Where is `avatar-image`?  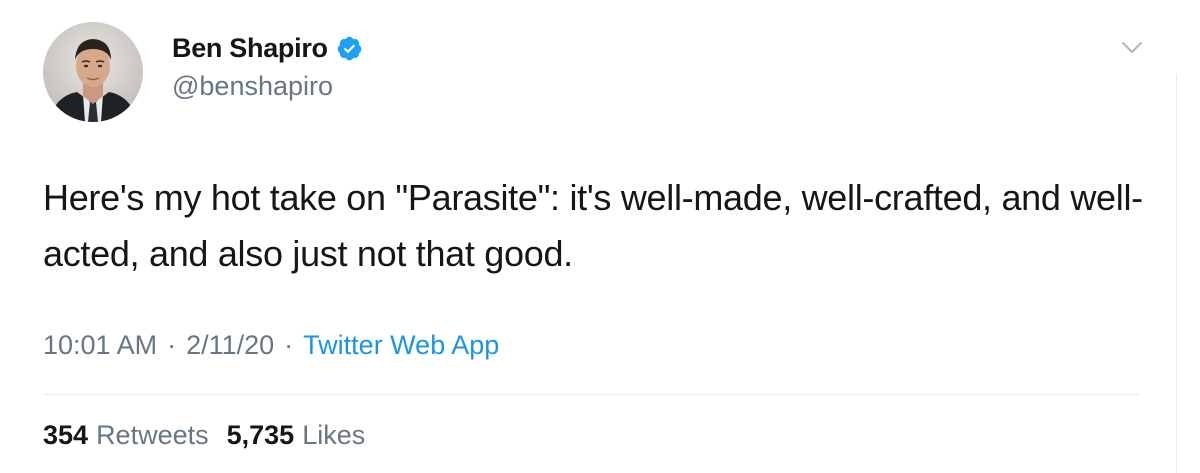
avatar-image is located at coordinates (93, 72).